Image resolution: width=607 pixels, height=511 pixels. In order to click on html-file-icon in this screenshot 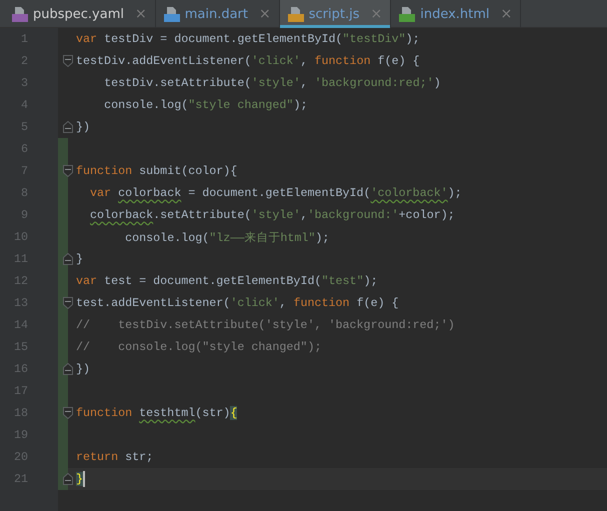, I will do `click(407, 14)`.